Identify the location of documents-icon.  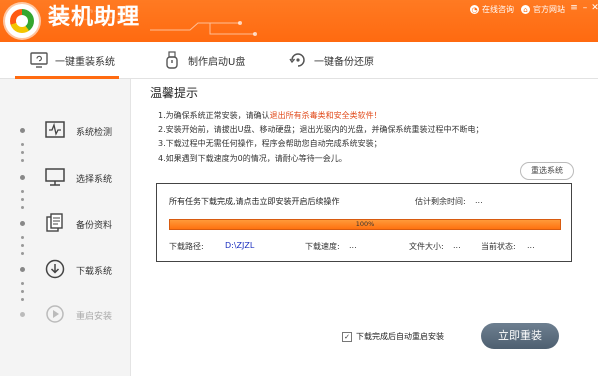
(55, 223).